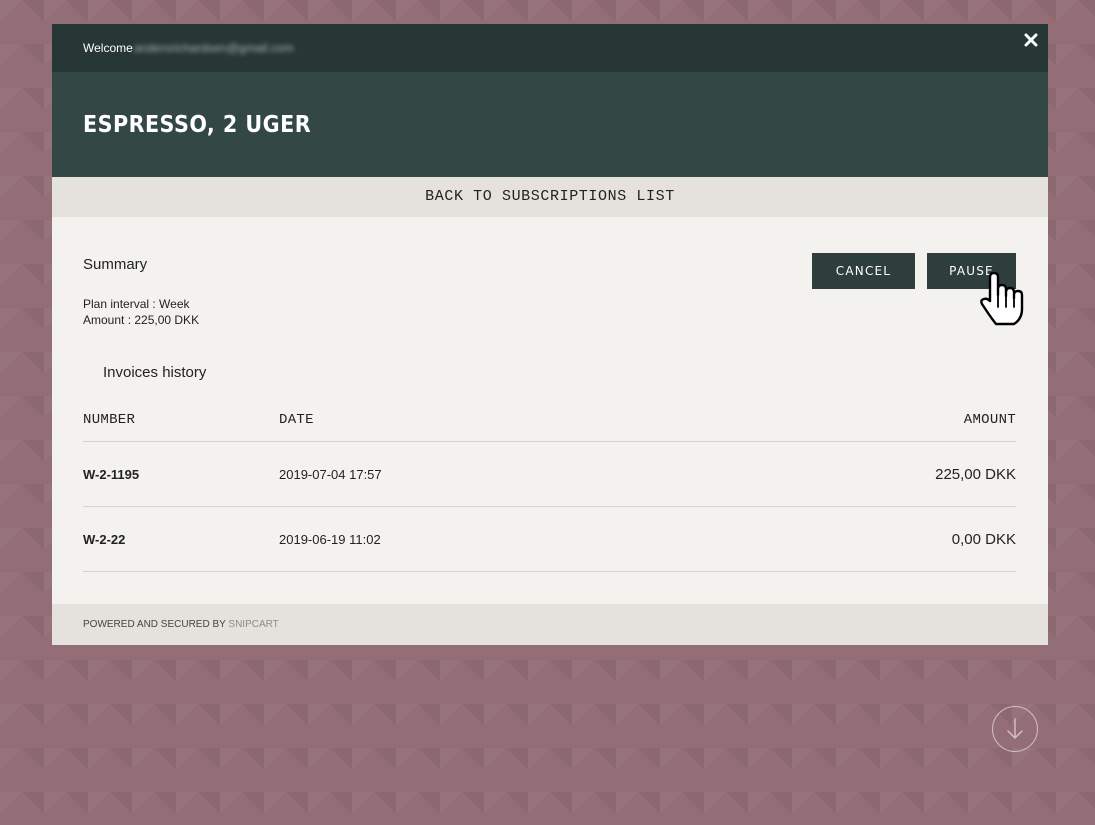 This screenshot has height=825, width=1095. I want to click on summary-heading: Summary, so click(115, 264).